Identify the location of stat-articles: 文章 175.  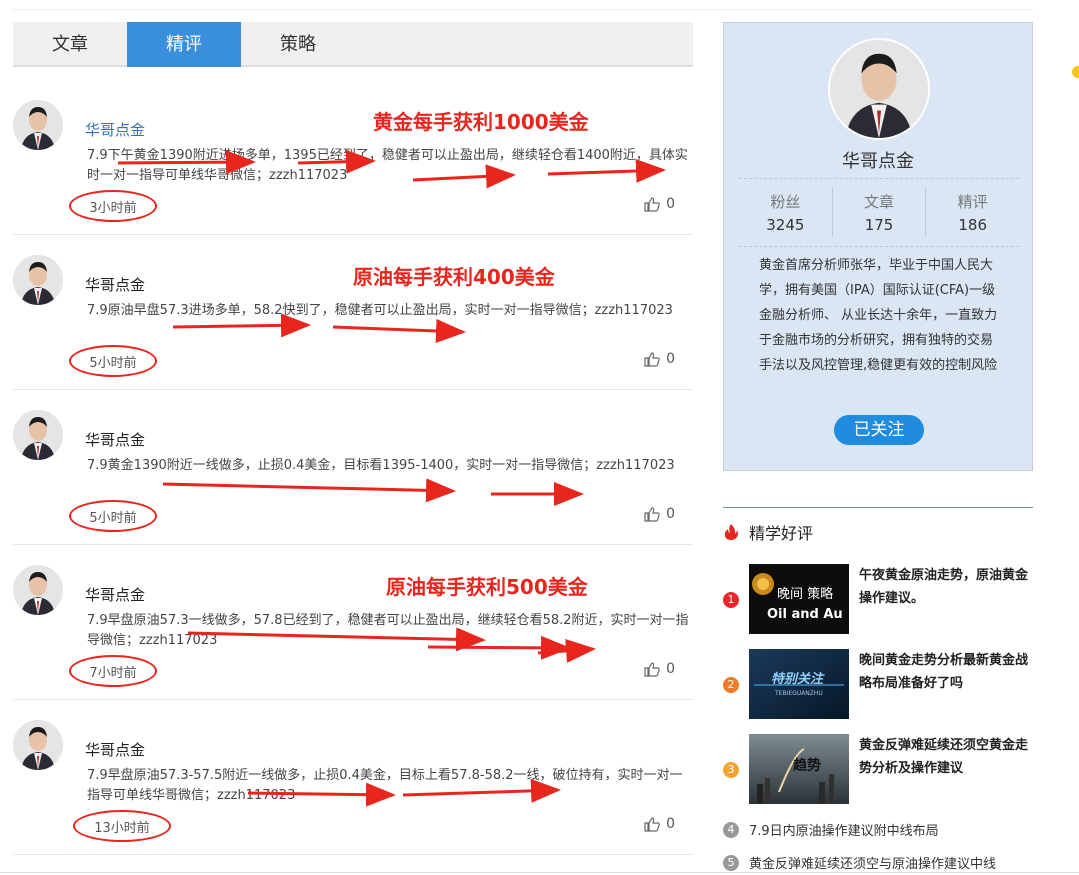
(880, 212).